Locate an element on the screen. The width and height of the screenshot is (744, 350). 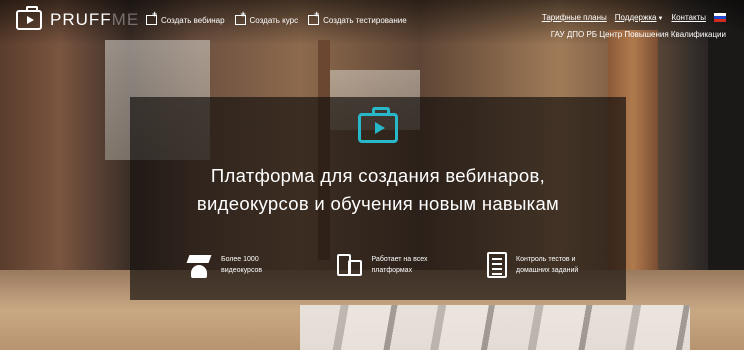
feature-item: Контроль тестов и домашних заданий is located at coordinates (536, 265).